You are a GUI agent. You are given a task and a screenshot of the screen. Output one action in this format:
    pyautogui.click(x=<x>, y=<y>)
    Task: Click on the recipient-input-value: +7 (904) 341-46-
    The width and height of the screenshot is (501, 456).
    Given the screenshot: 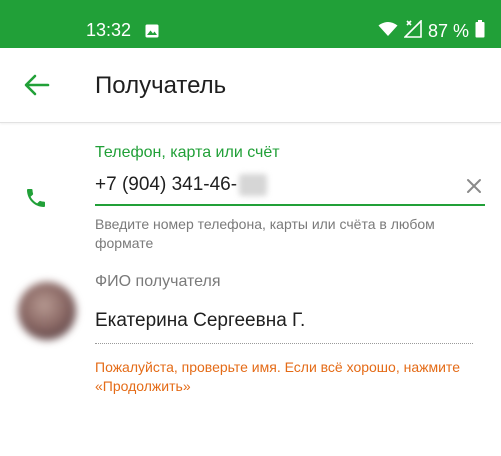 What is the action you would take?
    pyautogui.click(x=166, y=184)
    